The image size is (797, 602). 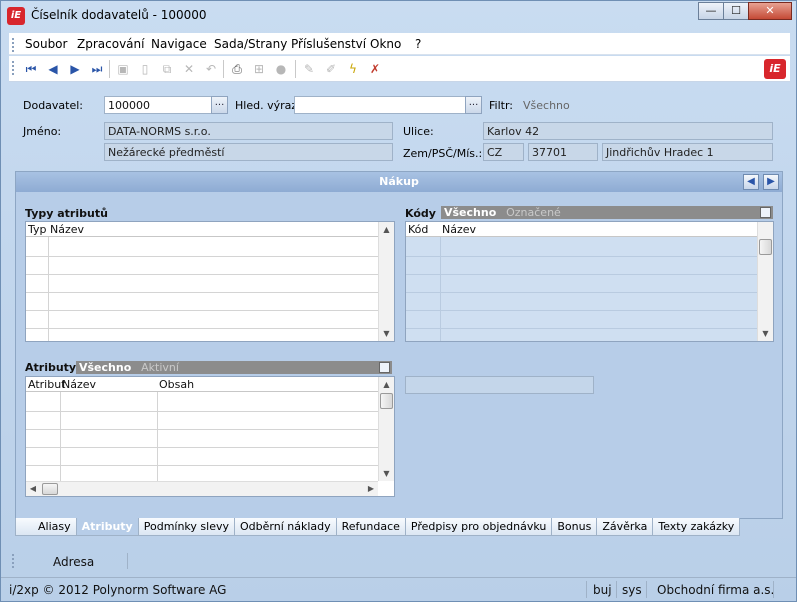 I want to click on prev-record-icon: ◀, so click(x=53, y=69).